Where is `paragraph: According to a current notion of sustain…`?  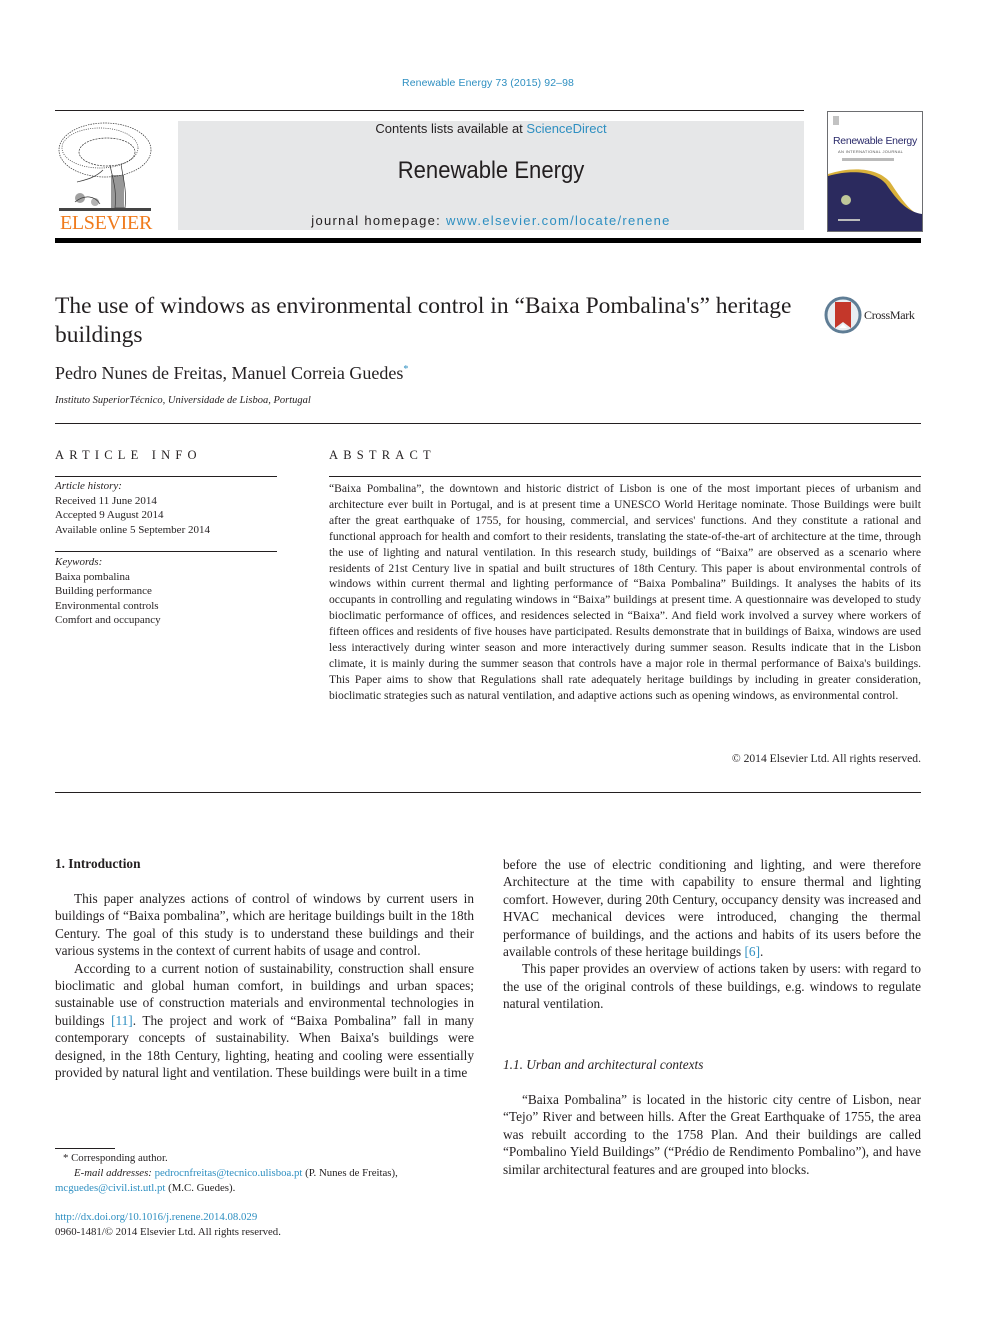
paragraph: According to a current notion of sustain… is located at coordinates (264, 1021).